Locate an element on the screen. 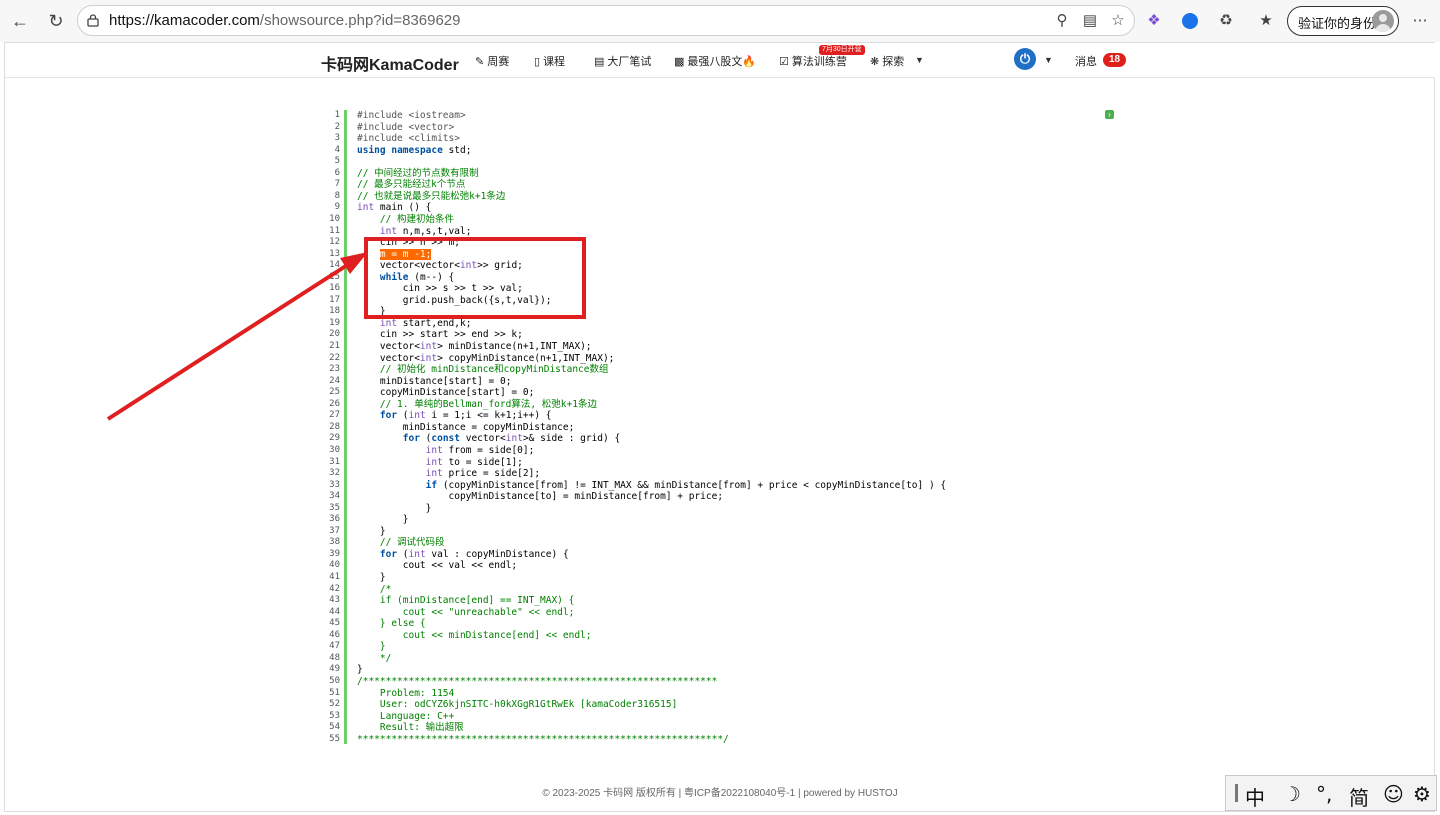  line-number: 26 is located at coordinates (334, 403).